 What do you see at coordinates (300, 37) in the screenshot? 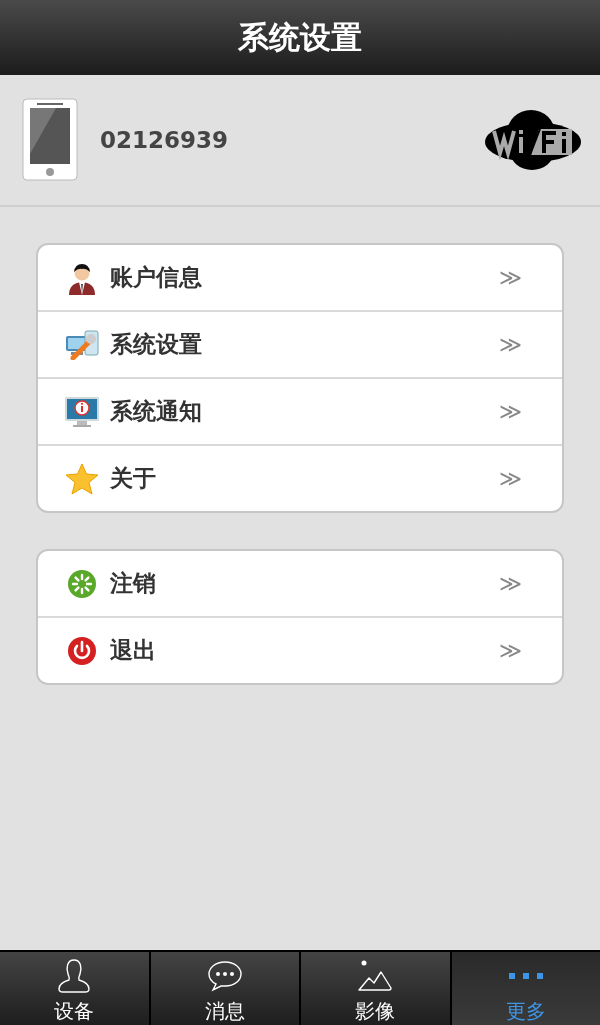
I see `screen-title: 系统设置` at bounding box center [300, 37].